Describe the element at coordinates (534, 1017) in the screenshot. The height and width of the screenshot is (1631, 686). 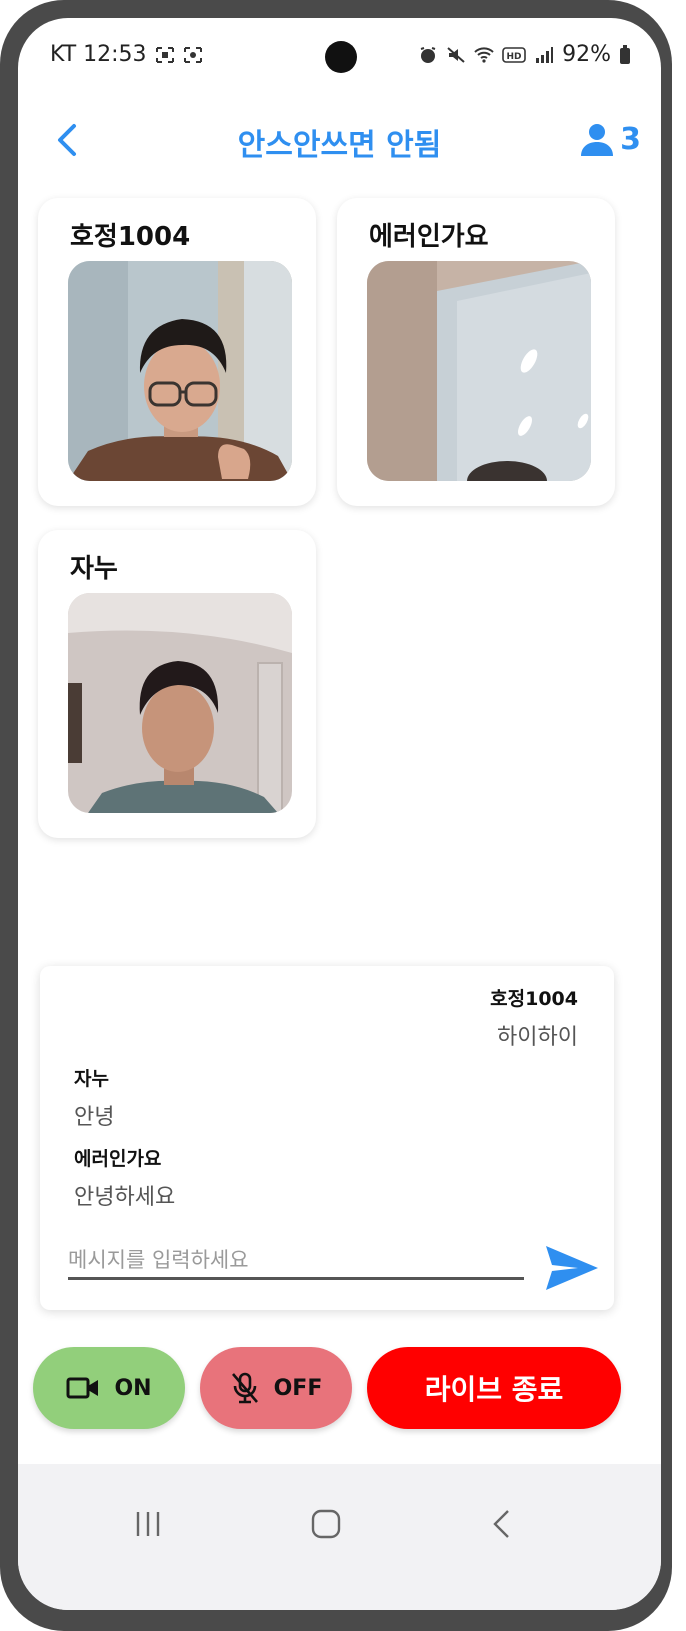
I see `chat-message: 호정1004 하이하이` at that location.